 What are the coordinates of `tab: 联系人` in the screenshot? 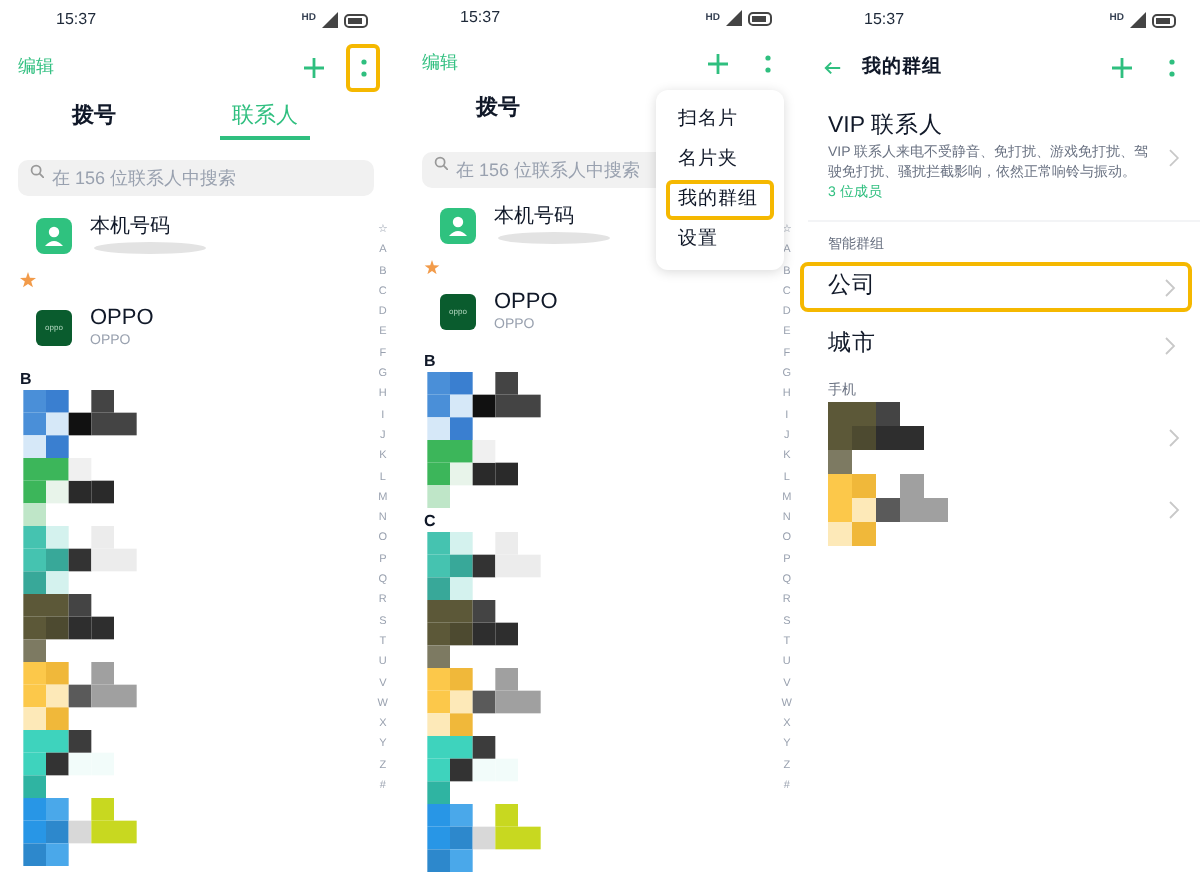 It's located at (265, 118).